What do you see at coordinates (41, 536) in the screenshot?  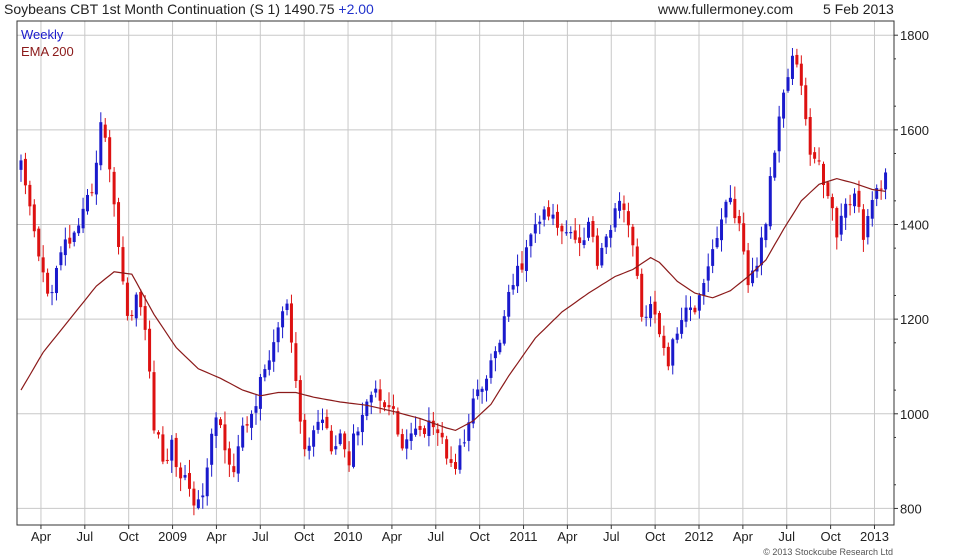 I see `x-tick-label: Apr` at bounding box center [41, 536].